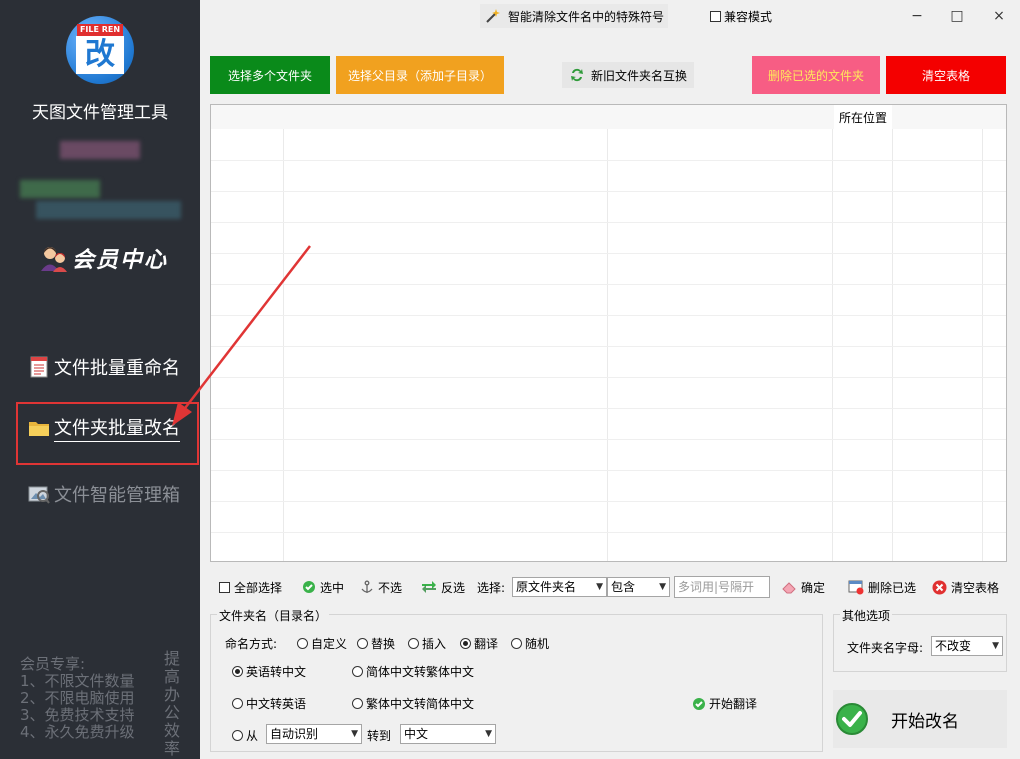 The width and height of the screenshot is (1020, 759). What do you see at coordinates (273, 615) in the screenshot?
I see `naming-group-title: 文件夹名（目录名）` at bounding box center [273, 615].